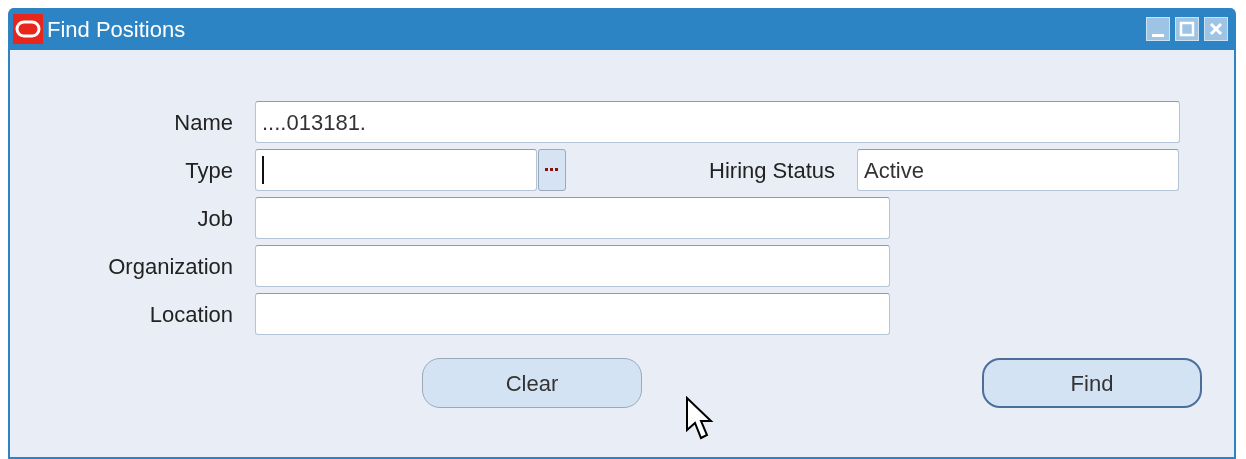 Image resolution: width=1246 pixels, height=459 pixels. I want to click on field-label: Location, so click(191, 314).